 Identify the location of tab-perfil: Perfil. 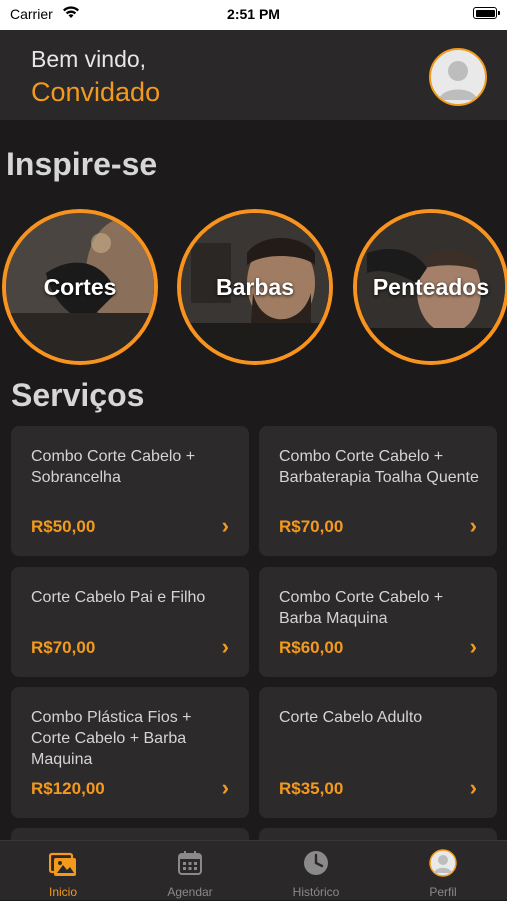
(443, 871).